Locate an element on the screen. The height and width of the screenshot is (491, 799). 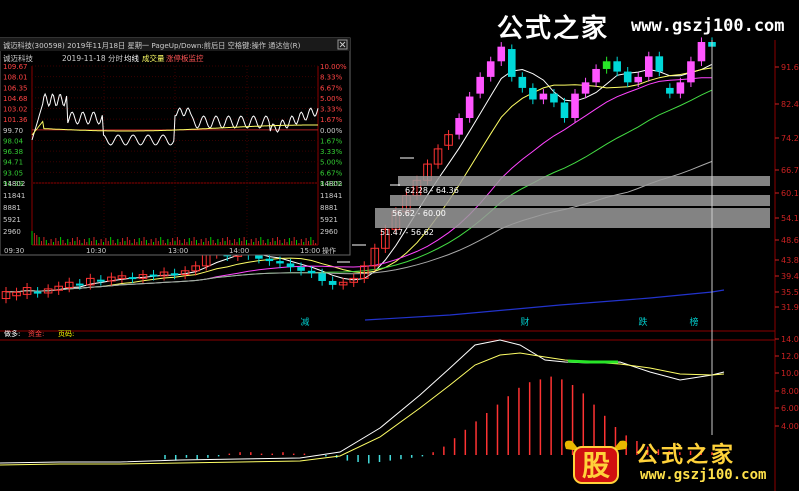
brand-url: www.gszj100.com is located at coordinates (708, 26).